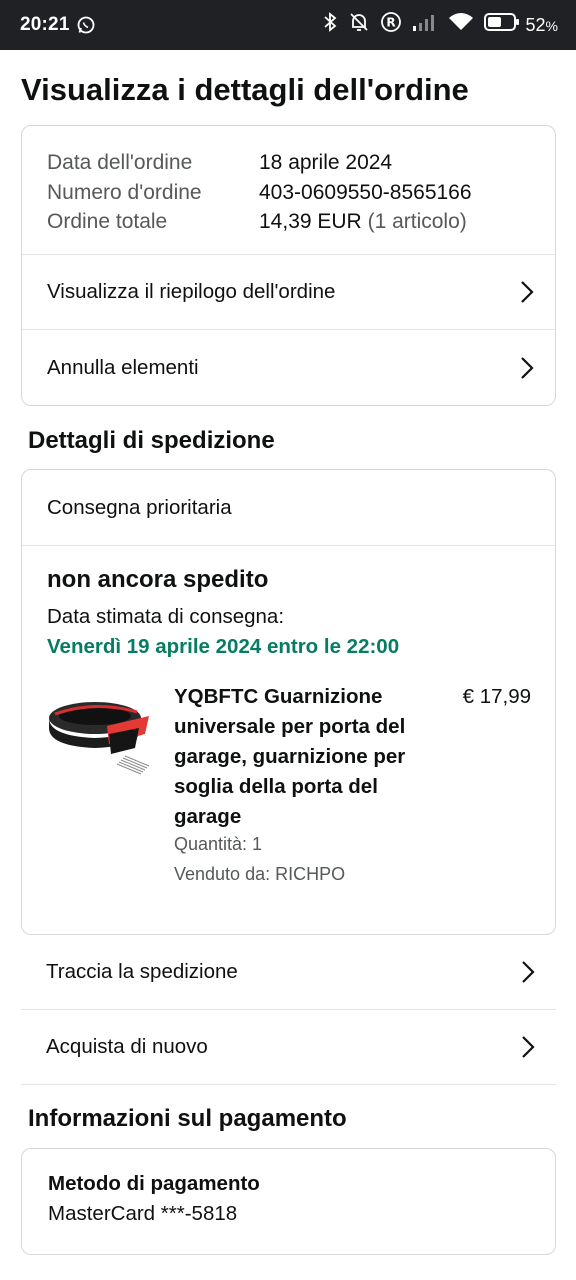 This screenshot has height=1280, width=576. I want to click on battery-icon, so click(501, 25).